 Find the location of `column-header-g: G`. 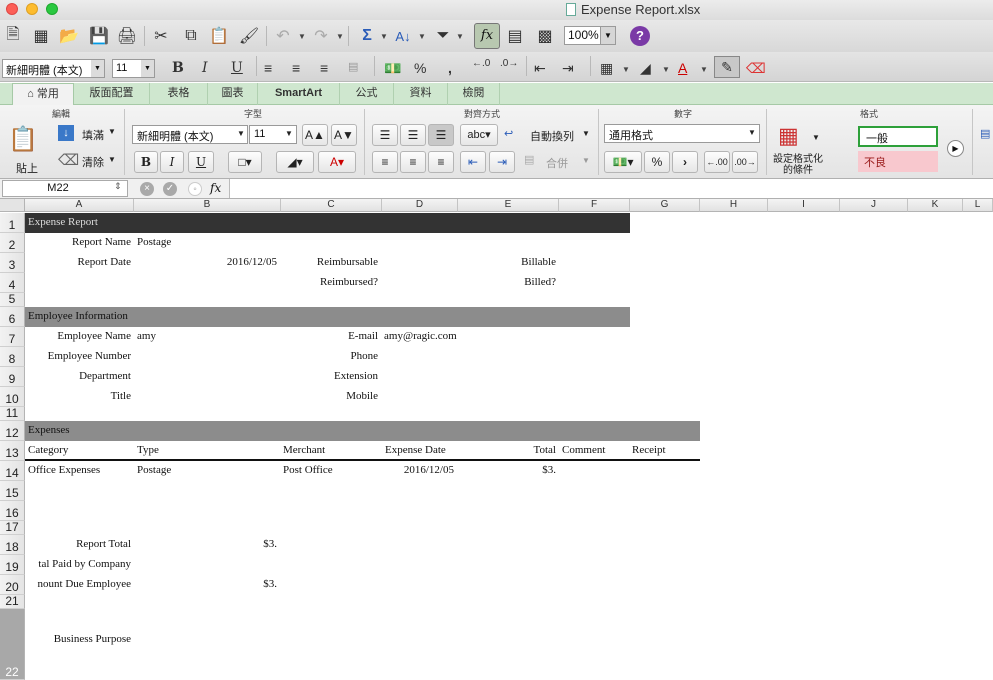

column-header-g: G is located at coordinates (665, 205).